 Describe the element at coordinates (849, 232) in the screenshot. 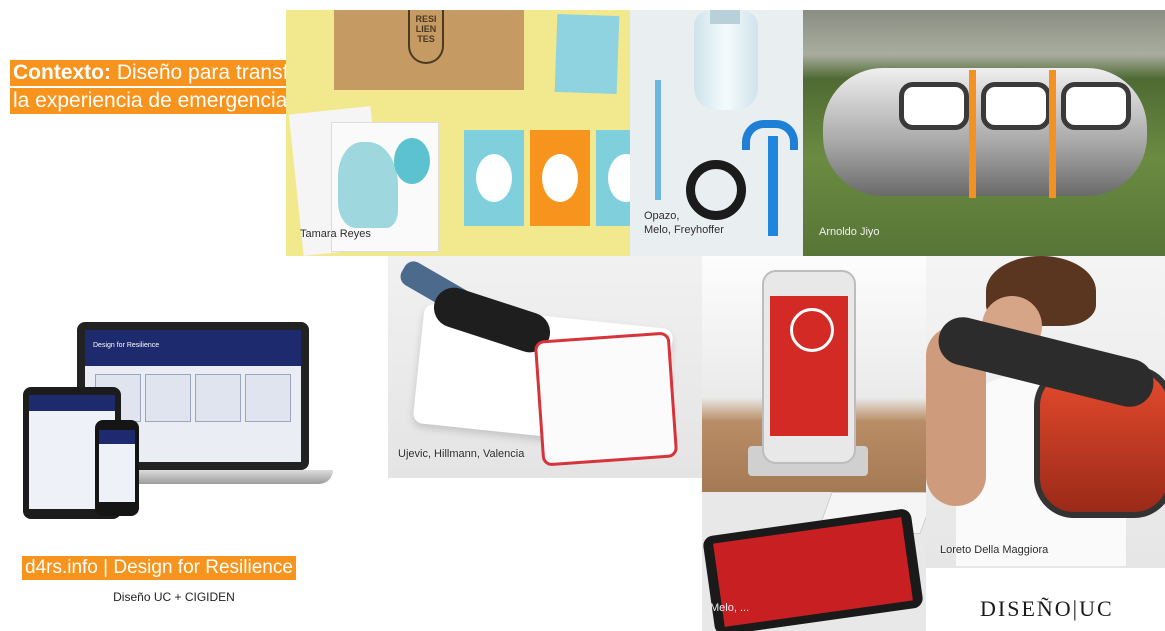

I see `credit-capsule: Arnoldo Jiyo` at that location.